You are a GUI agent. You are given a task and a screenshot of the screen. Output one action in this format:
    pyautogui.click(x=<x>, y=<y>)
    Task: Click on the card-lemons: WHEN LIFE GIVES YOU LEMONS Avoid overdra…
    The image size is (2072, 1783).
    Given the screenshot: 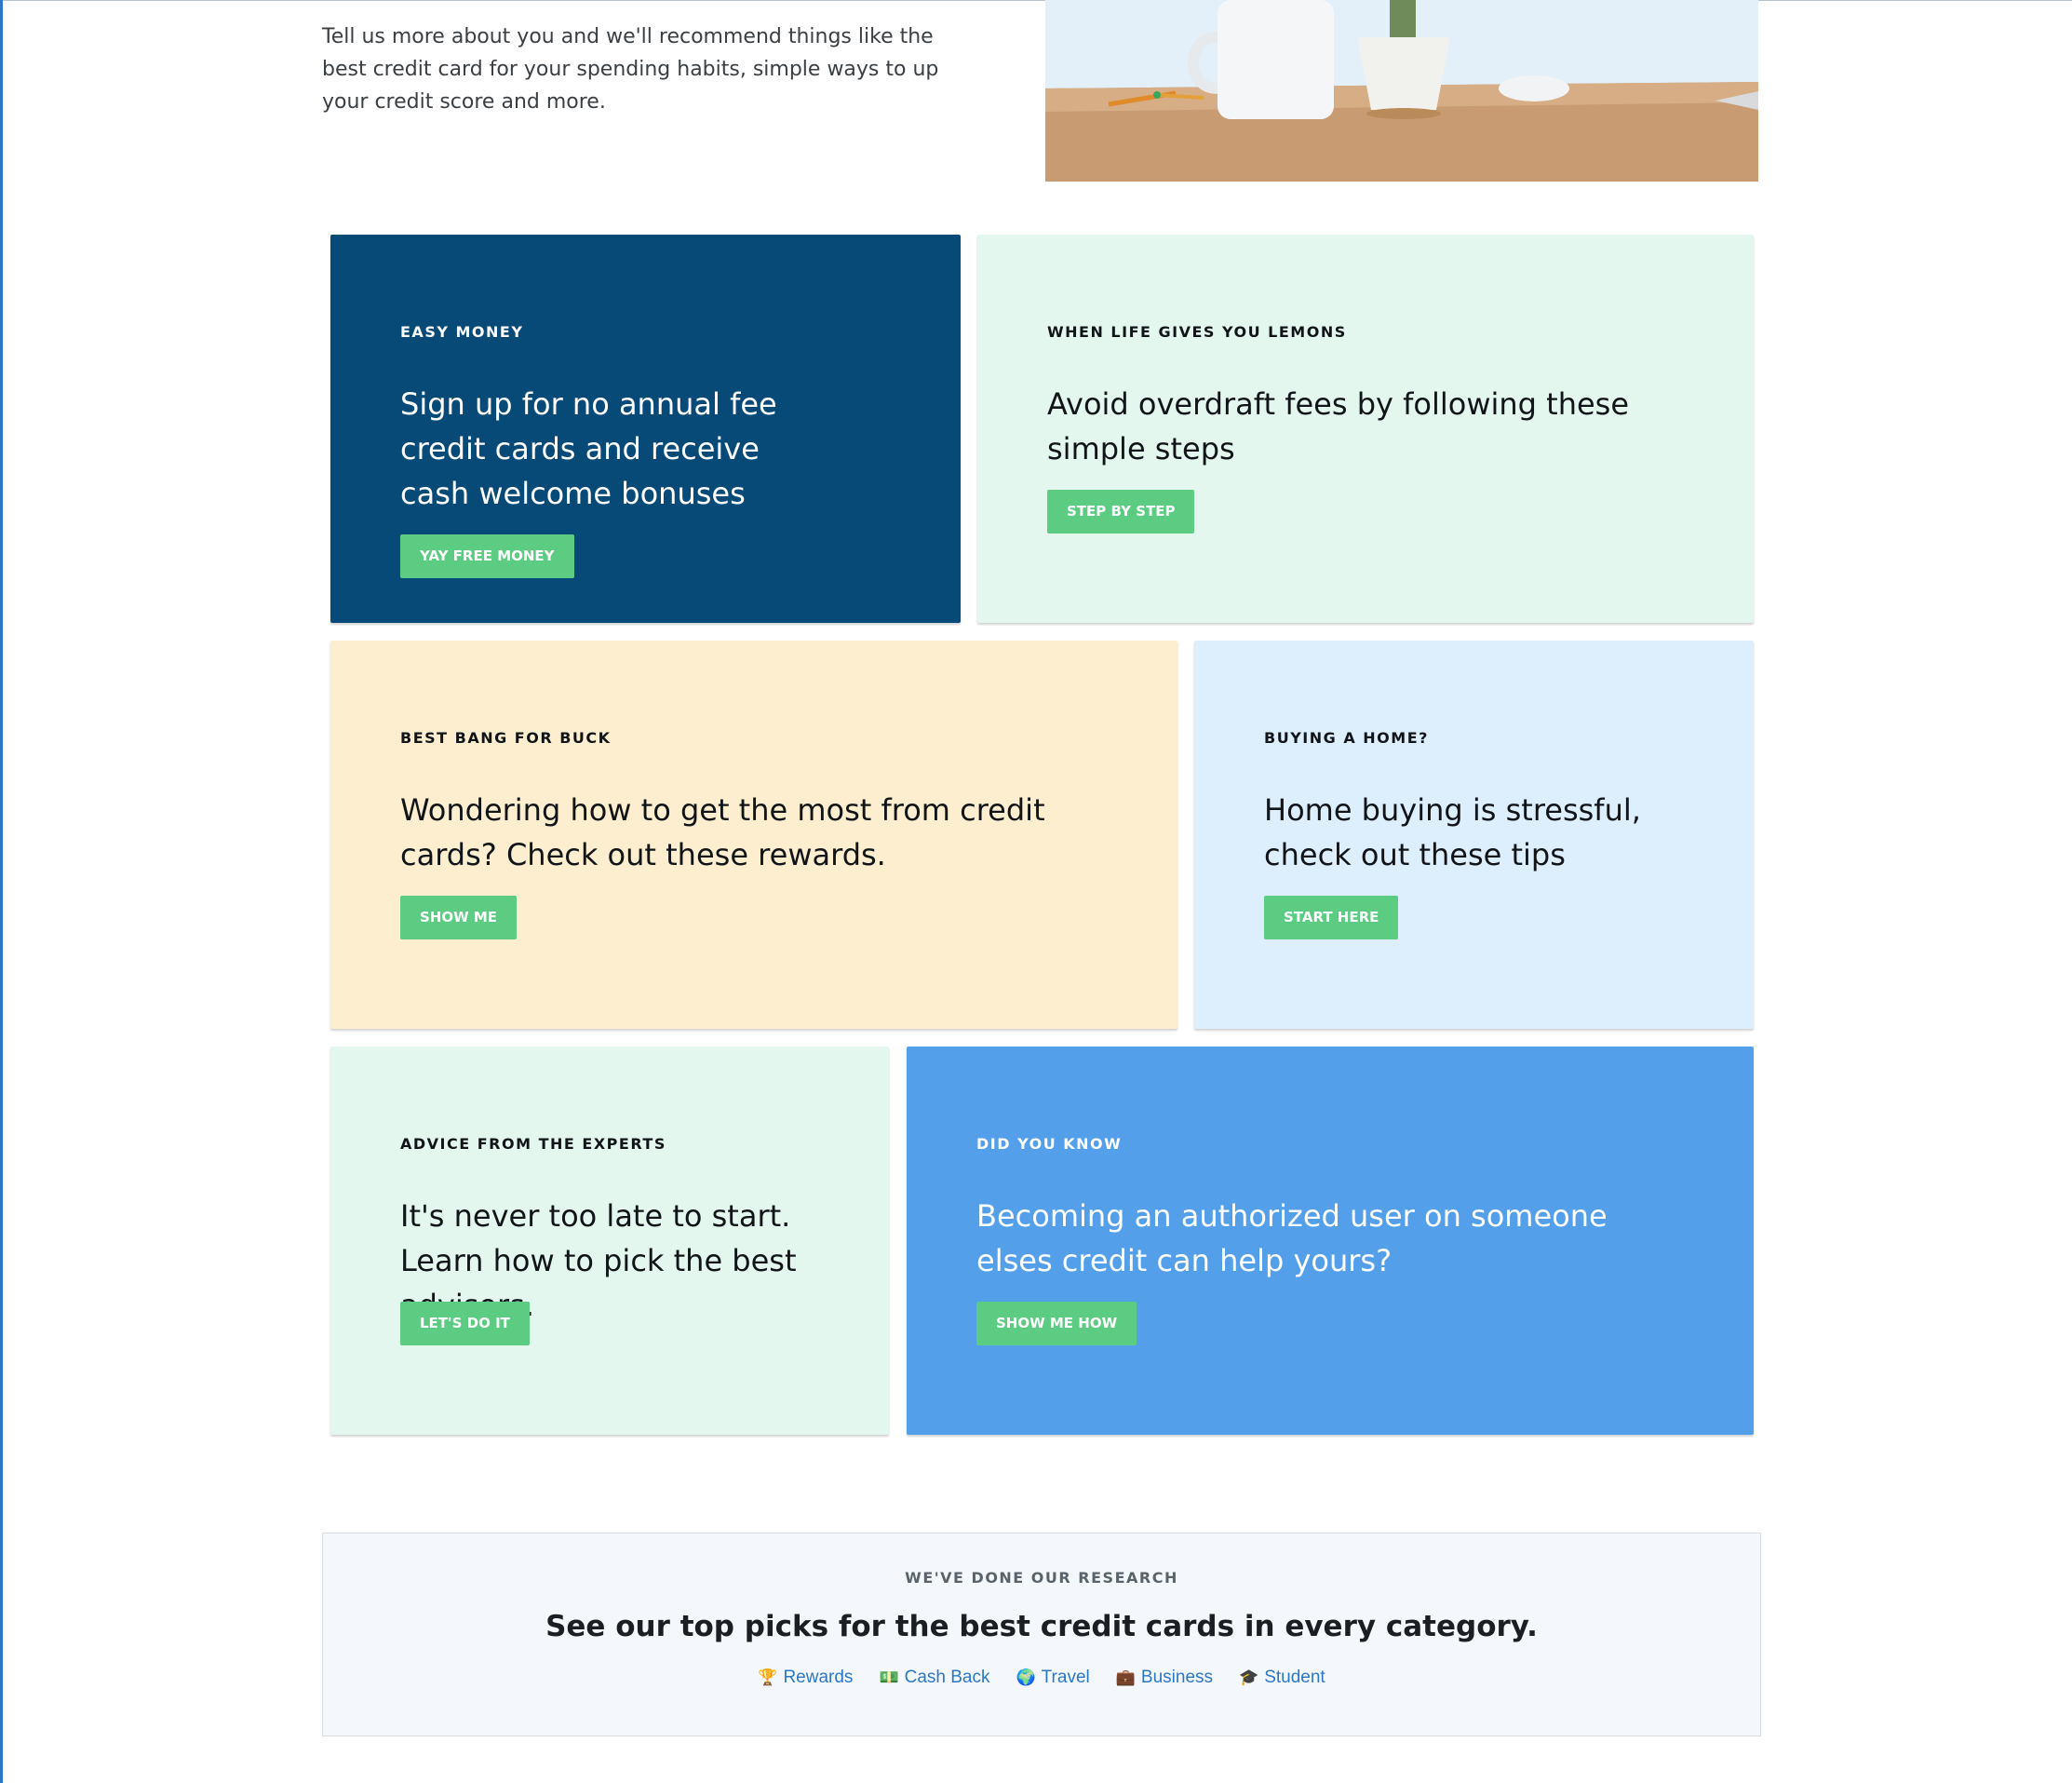 What is the action you would take?
    pyautogui.click(x=1365, y=429)
    